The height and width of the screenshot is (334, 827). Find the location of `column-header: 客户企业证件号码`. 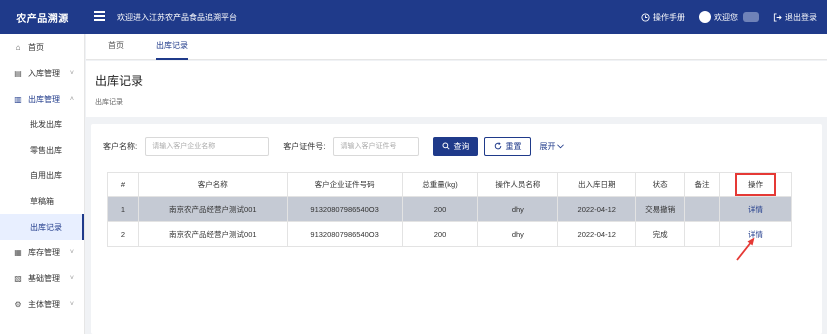

column-header: 客户企业证件号码 is located at coordinates (344, 184).